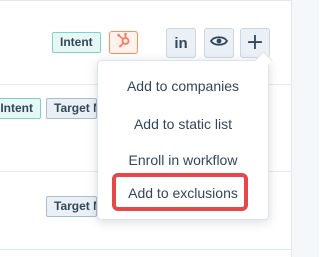 This screenshot has width=320, height=257. I want to click on eye-icon, so click(219, 43).